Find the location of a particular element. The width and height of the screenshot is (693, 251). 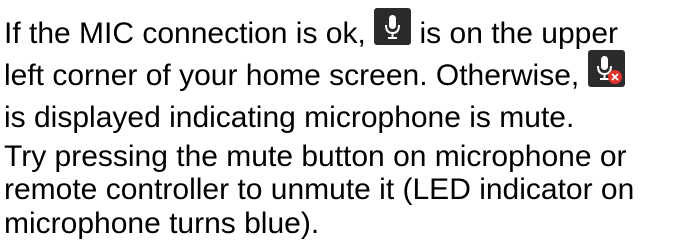

text-line-6: microphone turns blue). is located at coordinates (162, 223).